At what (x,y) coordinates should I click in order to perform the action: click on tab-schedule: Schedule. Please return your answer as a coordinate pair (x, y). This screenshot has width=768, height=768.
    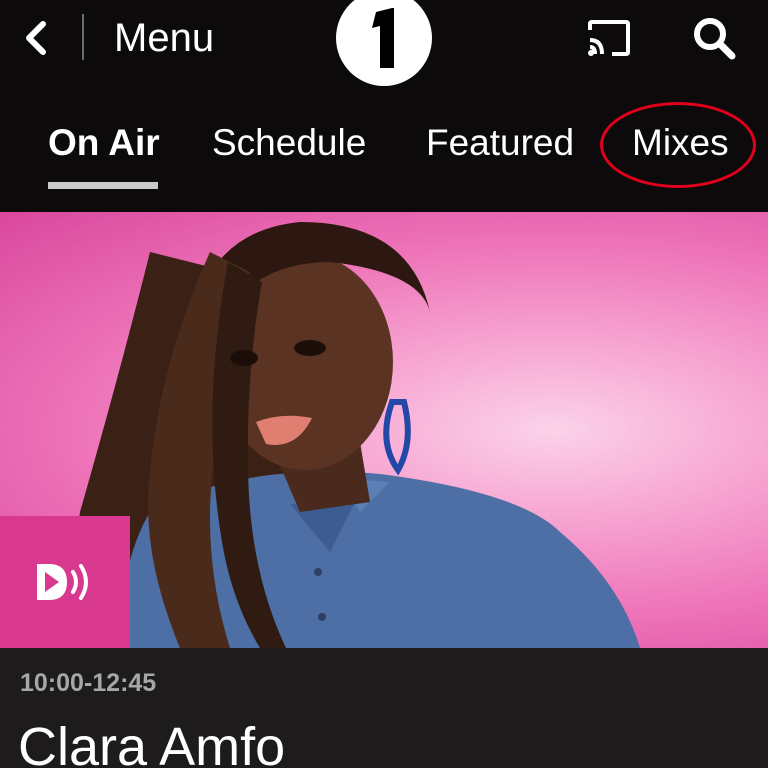
    Looking at the image, I should click on (289, 143).